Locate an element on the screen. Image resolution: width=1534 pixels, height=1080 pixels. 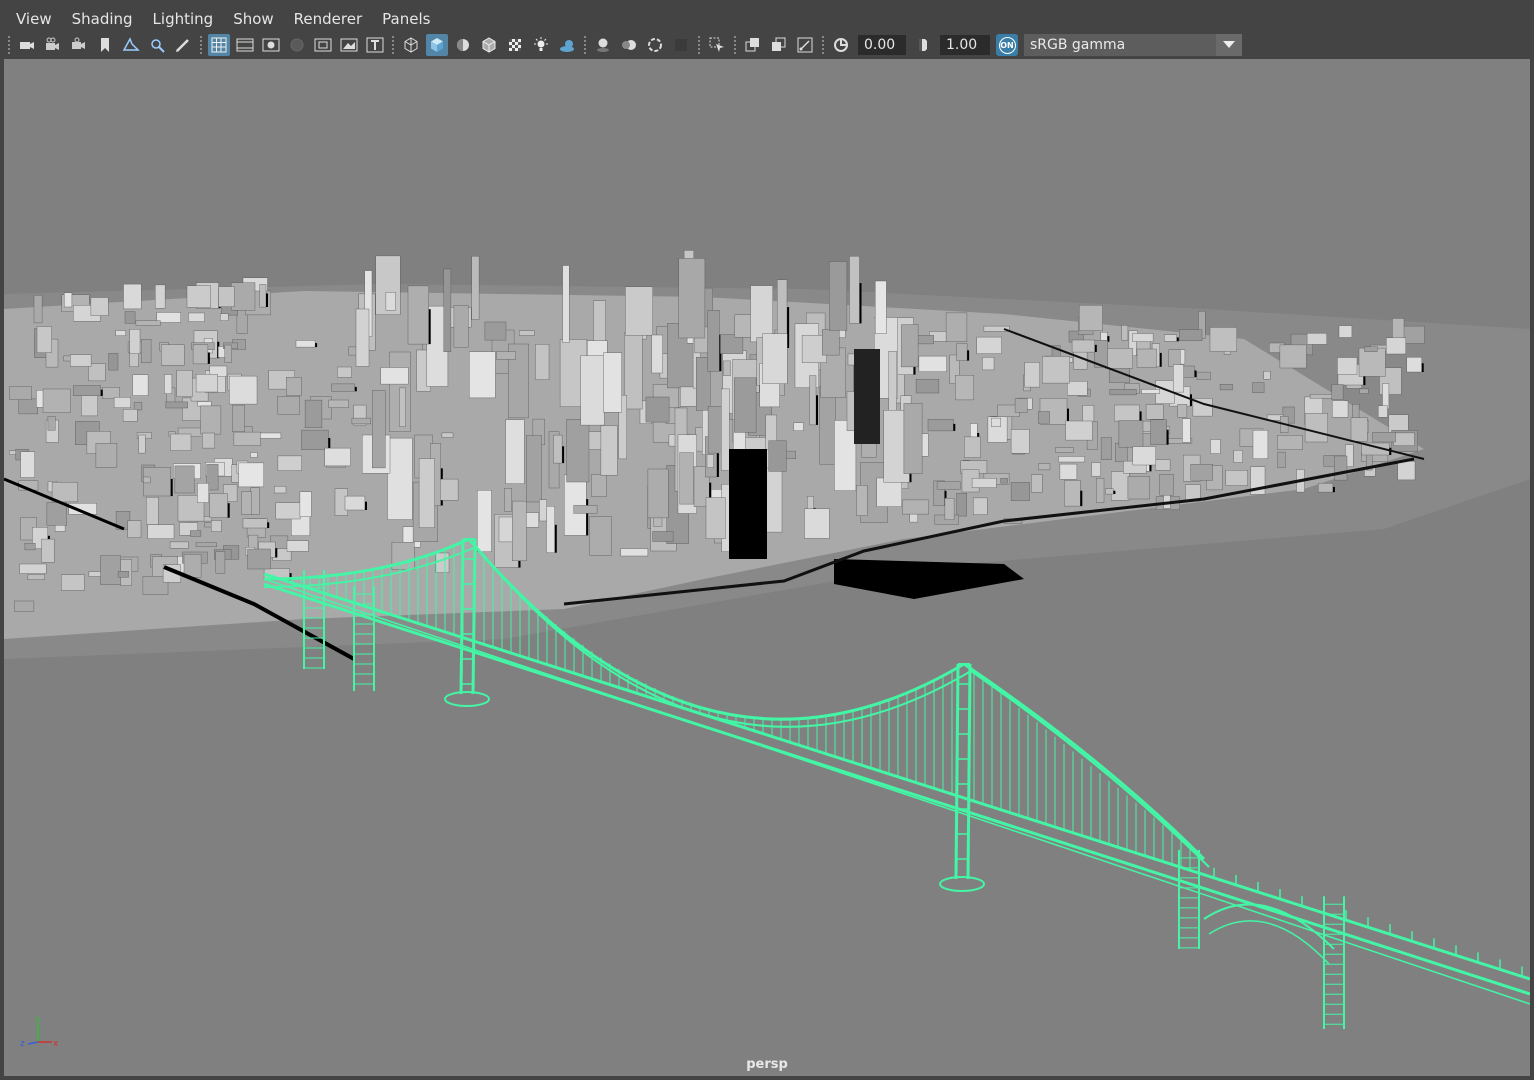
bookmark-icon is located at coordinates (105, 45).